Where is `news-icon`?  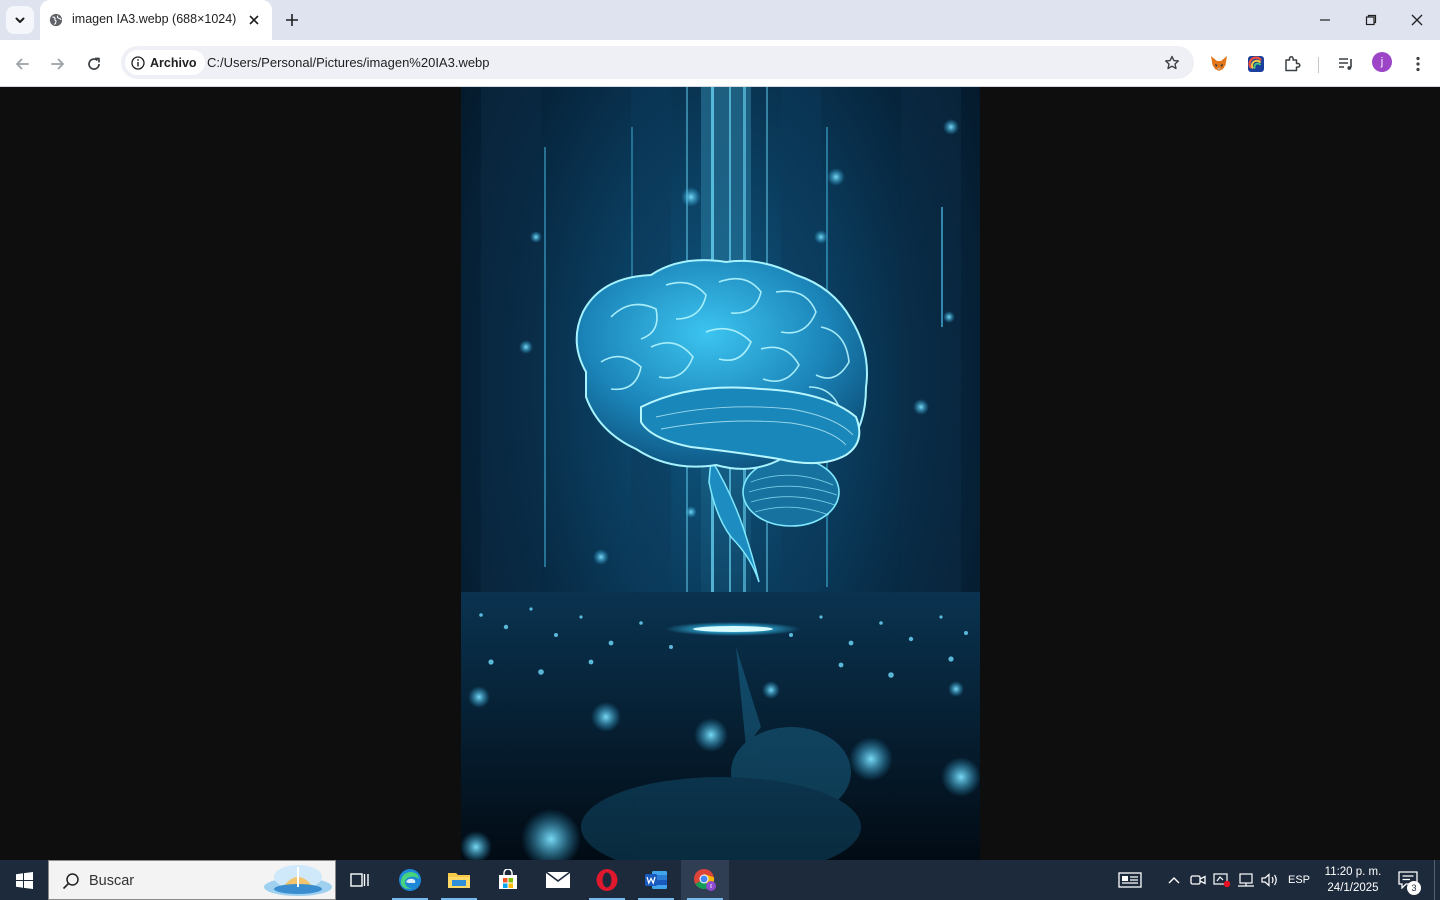 news-icon is located at coordinates (1130, 880).